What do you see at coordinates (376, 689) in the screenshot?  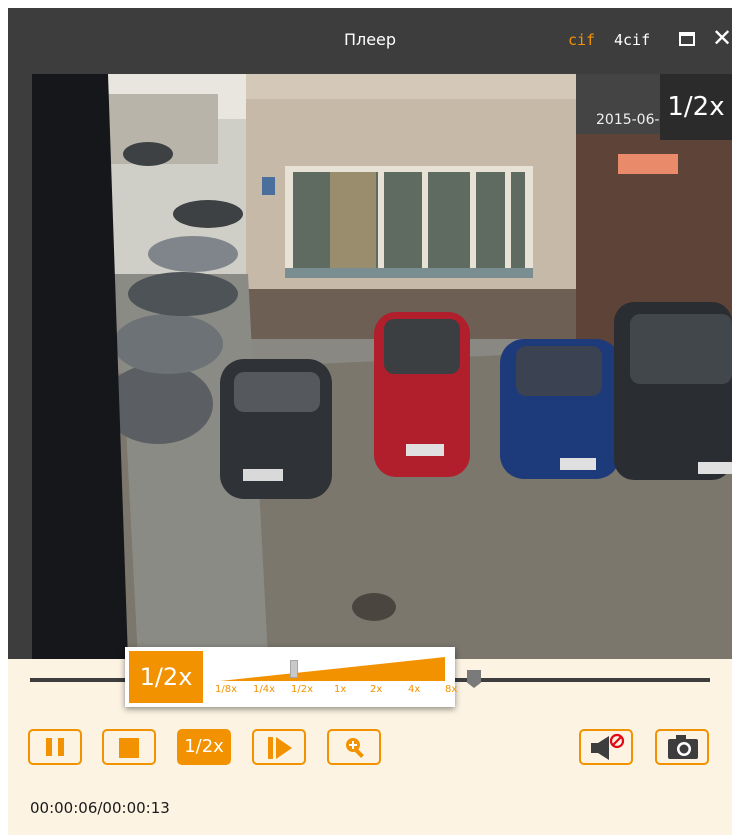 I see `speed-tick: 2x` at bounding box center [376, 689].